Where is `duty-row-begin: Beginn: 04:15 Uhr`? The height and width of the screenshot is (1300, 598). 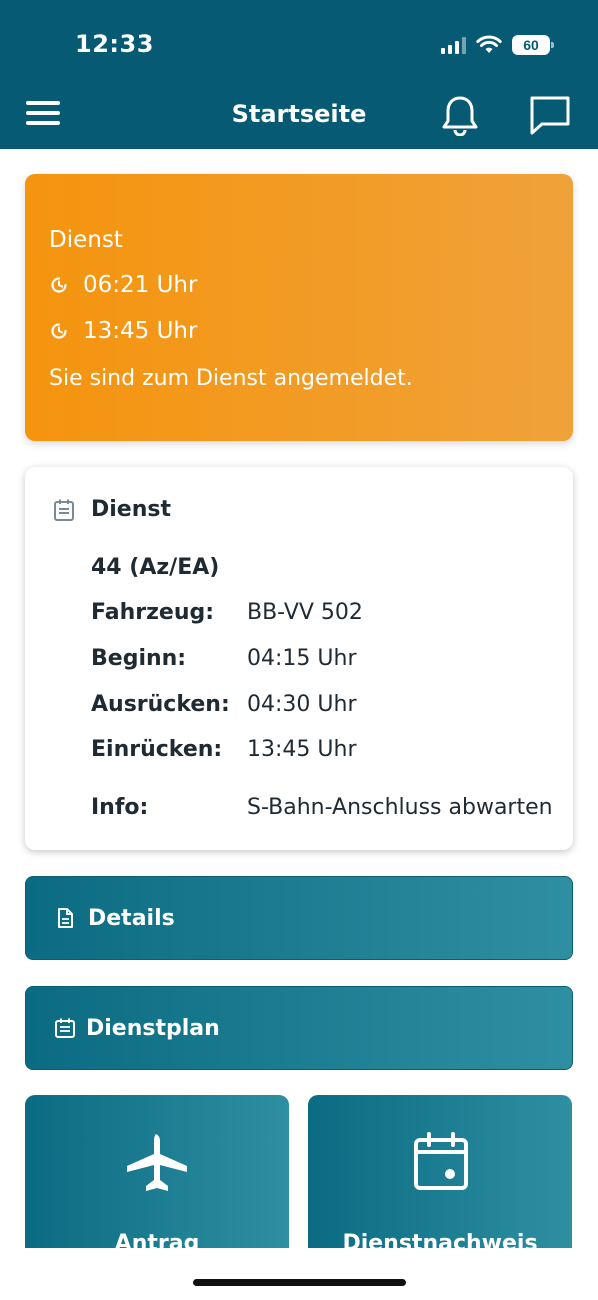 duty-row-begin: Beginn: 04:15 Uhr is located at coordinates (223, 658).